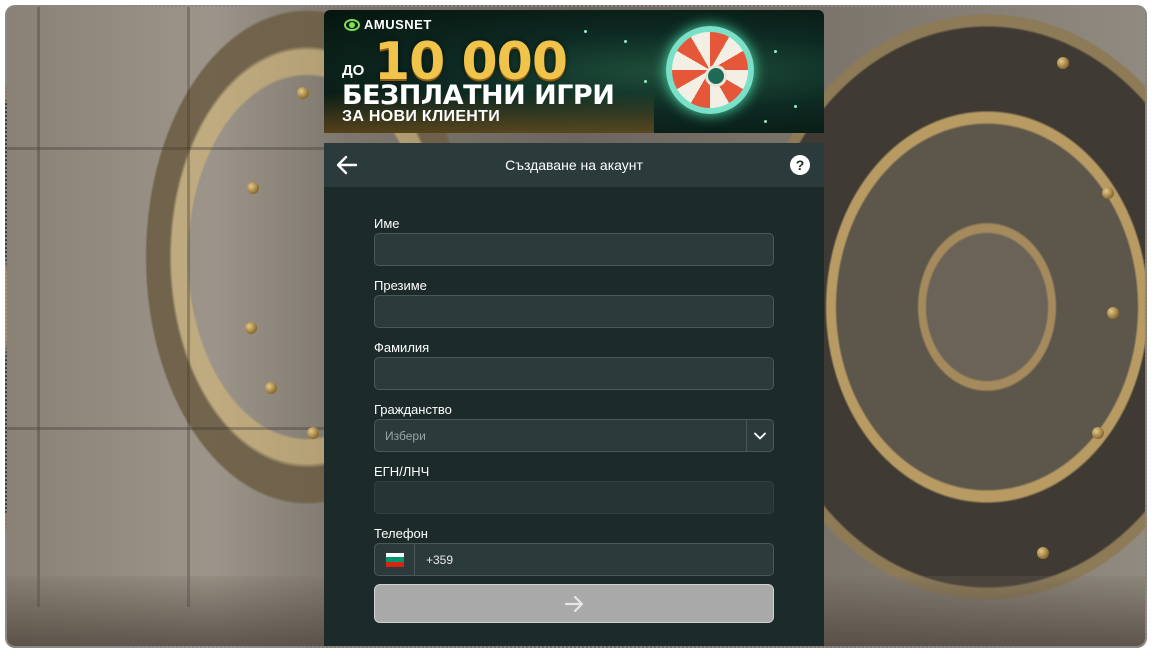  I want to click on citizenship-selected-value: Избери, so click(405, 435).